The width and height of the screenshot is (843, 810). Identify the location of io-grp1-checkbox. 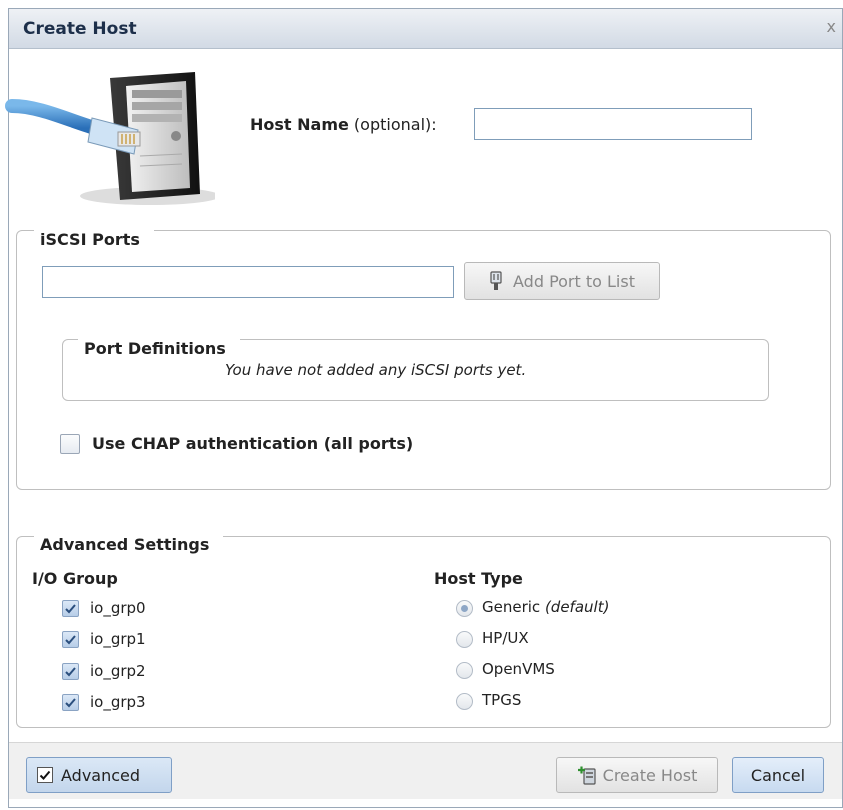
(70, 639).